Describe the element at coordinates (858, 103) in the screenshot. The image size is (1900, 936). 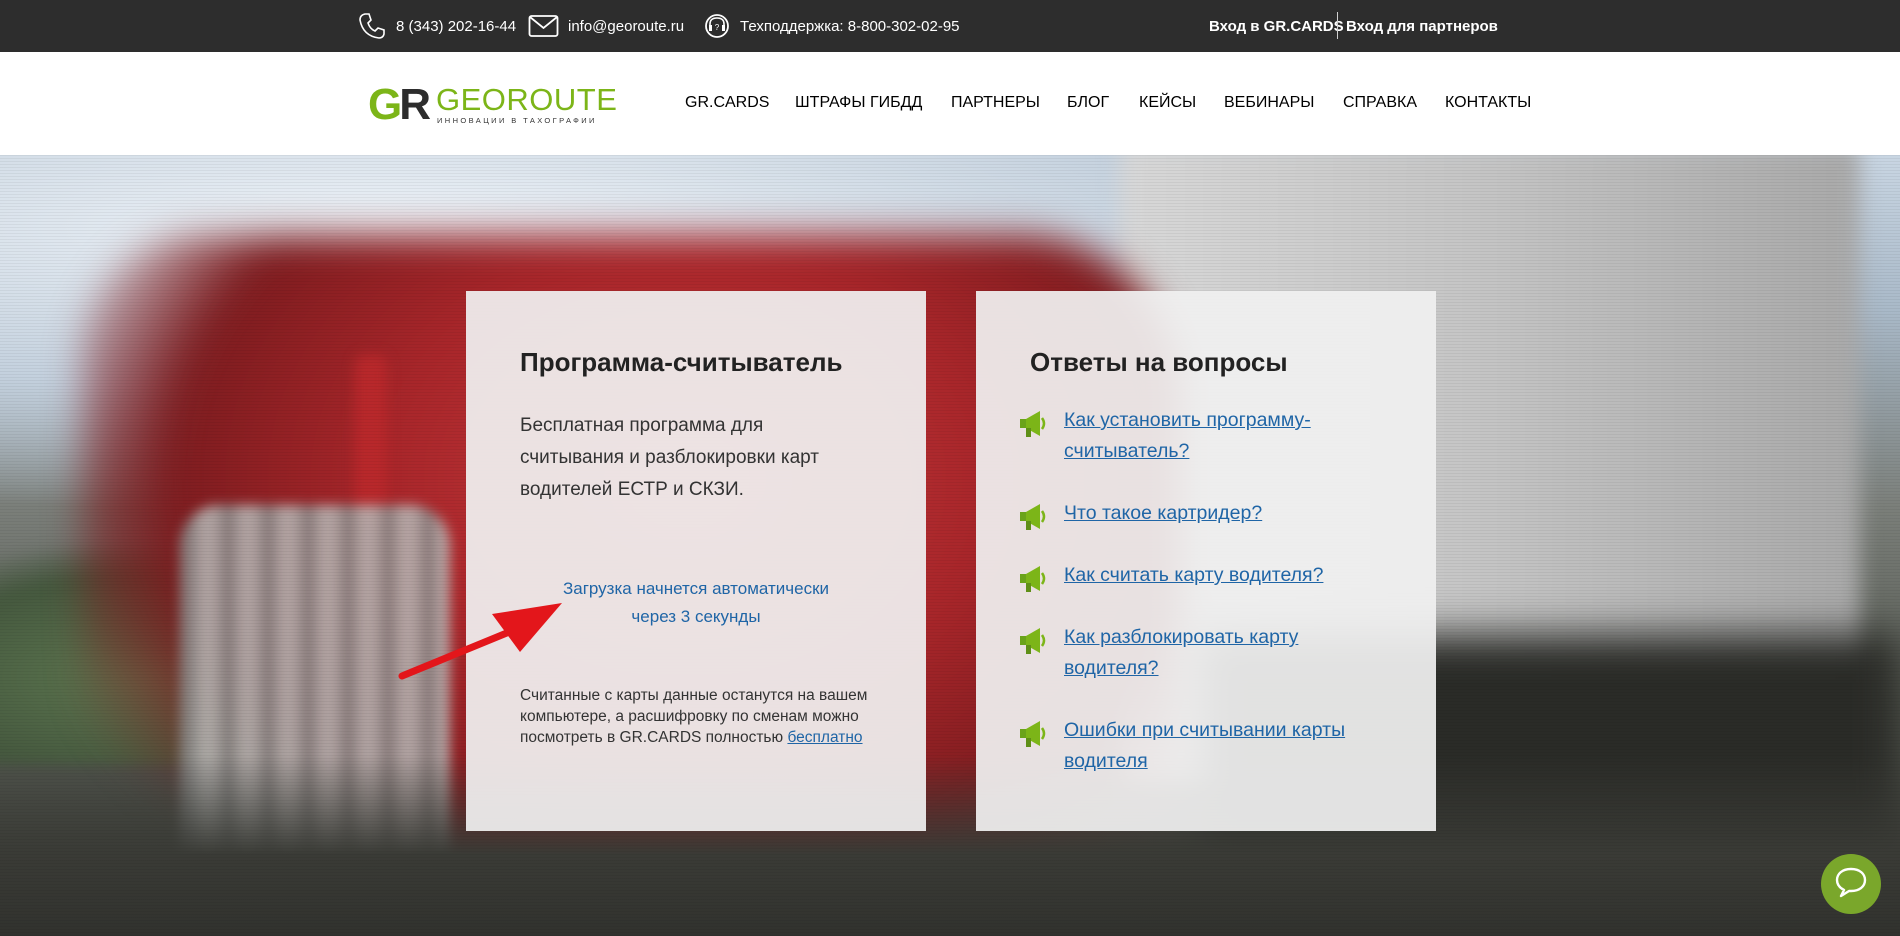
I see `nav-fines: ШТРАФЫ ГИБДД` at that location.